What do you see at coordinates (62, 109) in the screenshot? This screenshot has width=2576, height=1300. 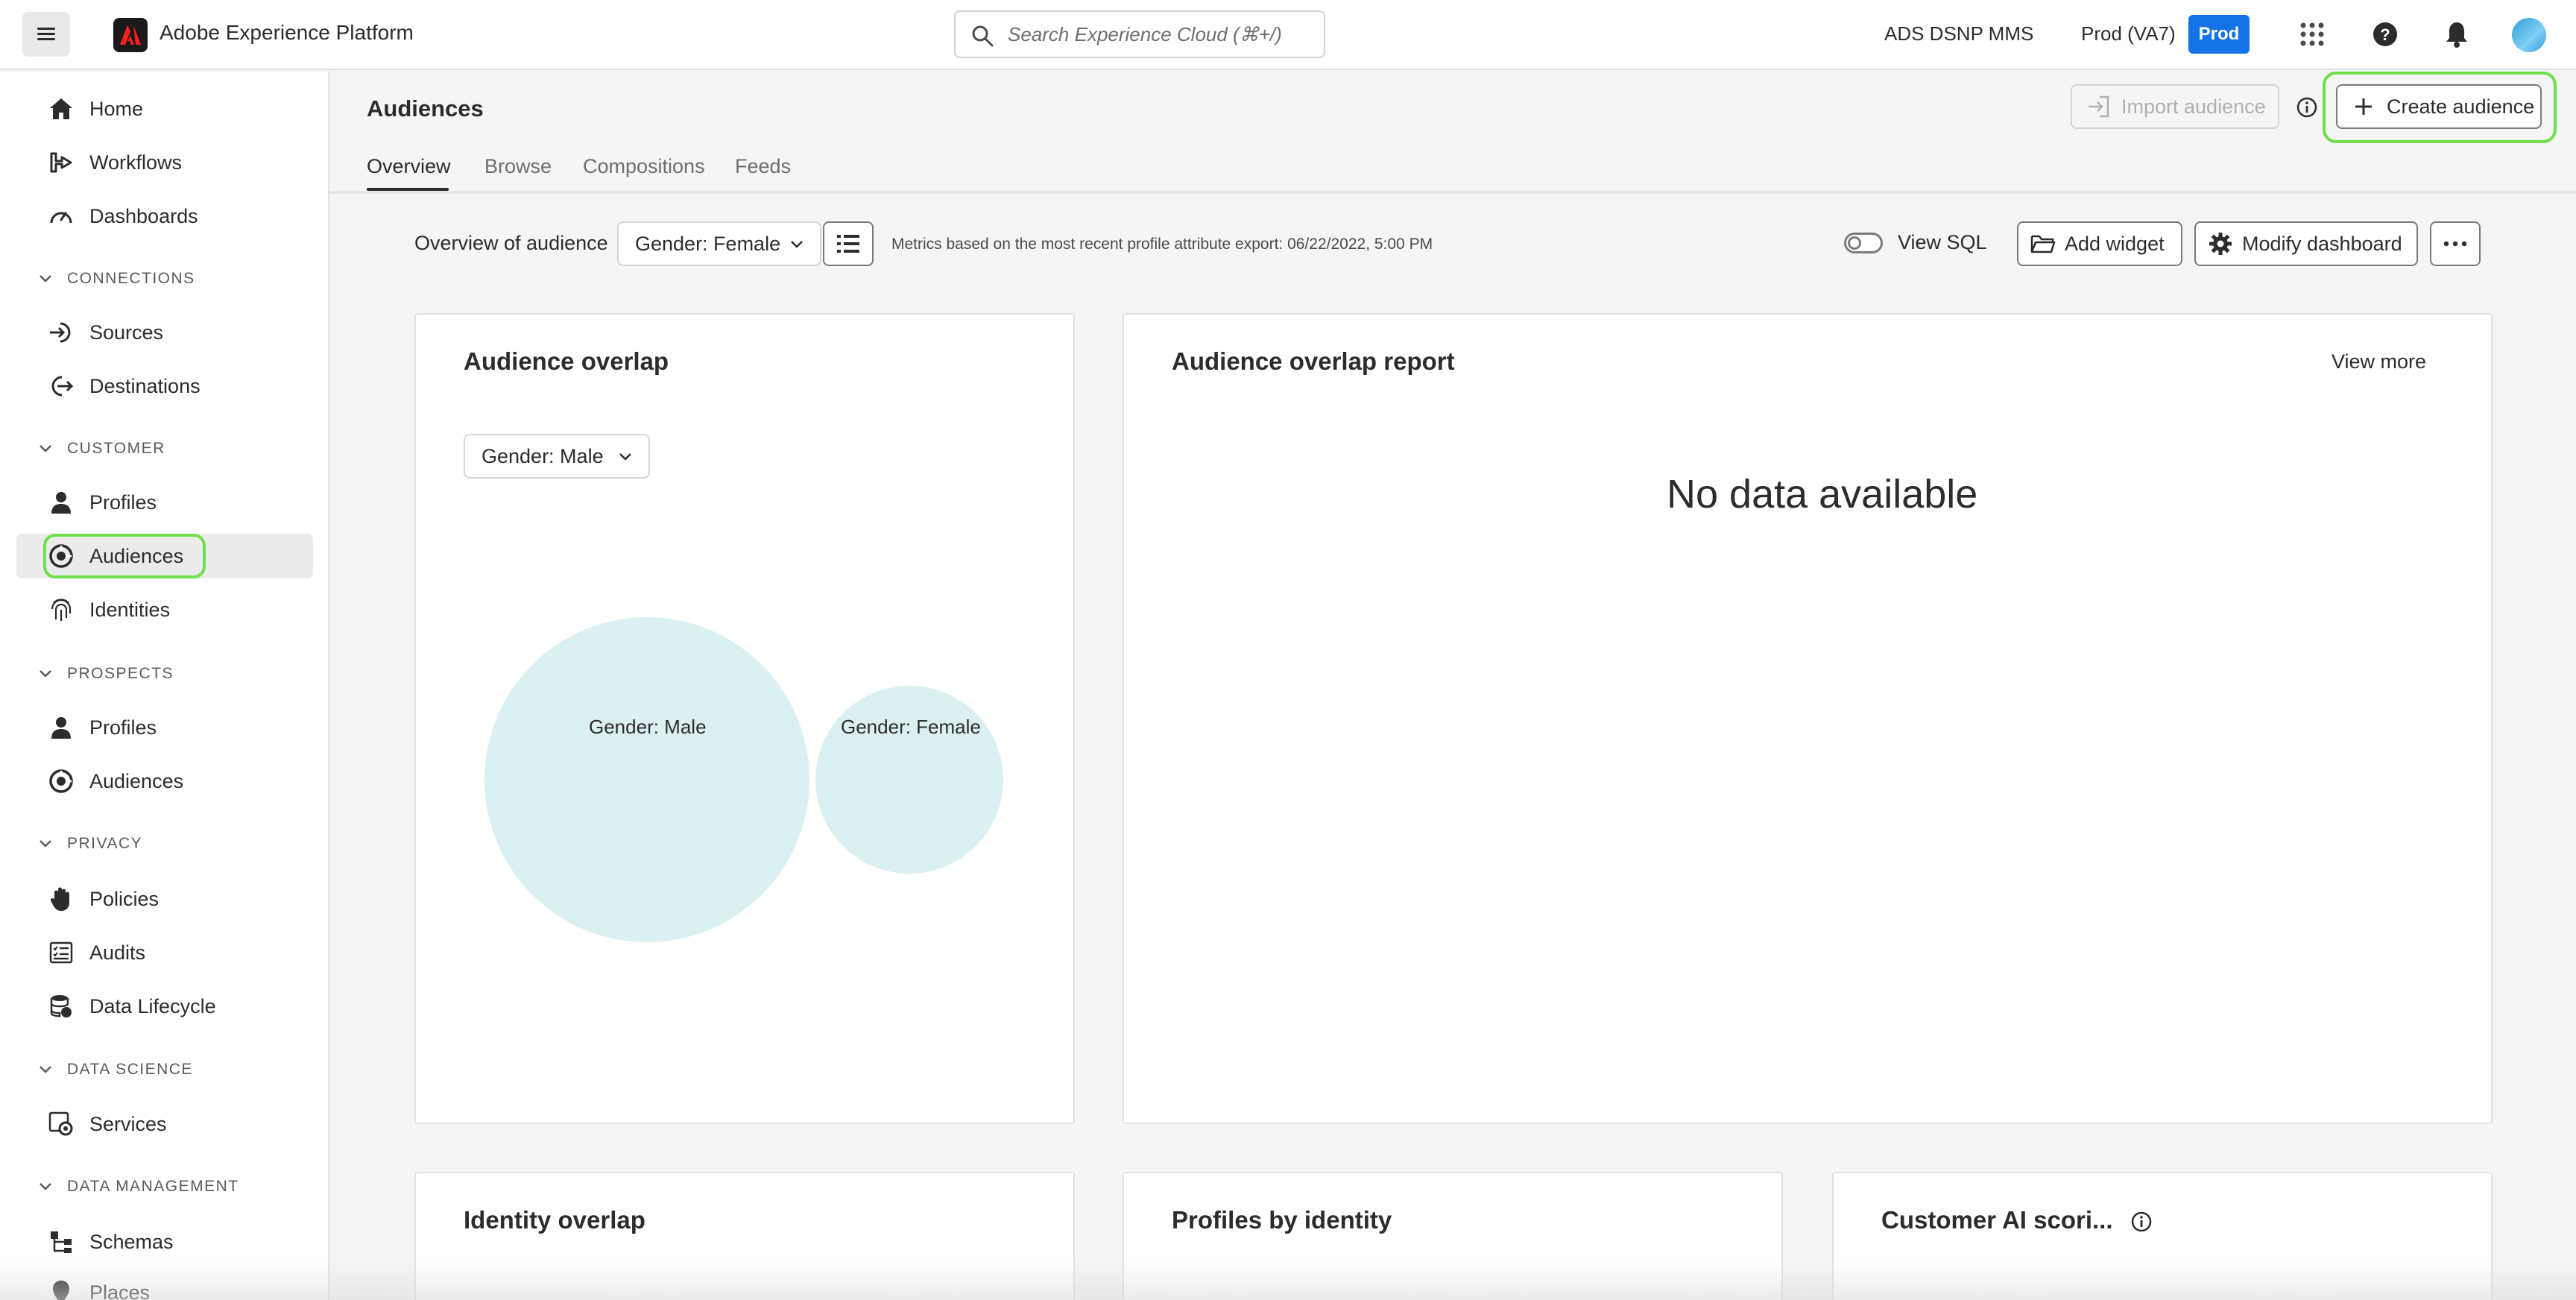 I see `home-icon` at bounding box center [62, 109].